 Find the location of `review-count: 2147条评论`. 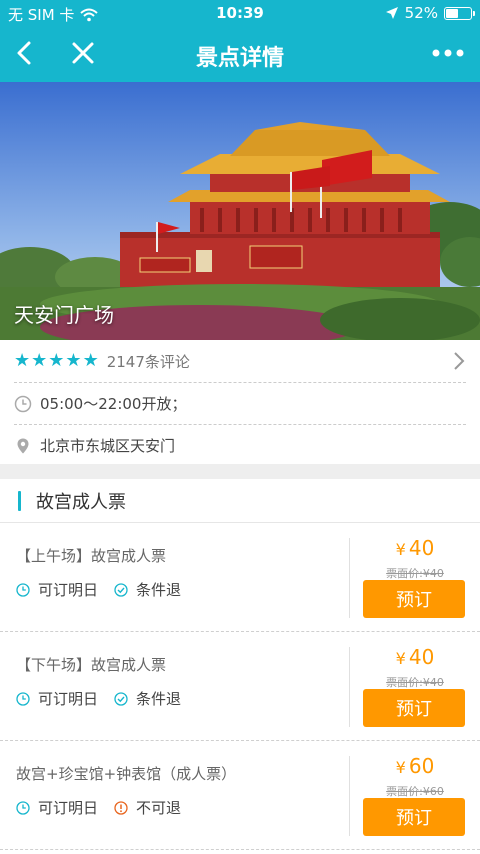

review-count: 2147条评论 is located at coordinates (148, 361).